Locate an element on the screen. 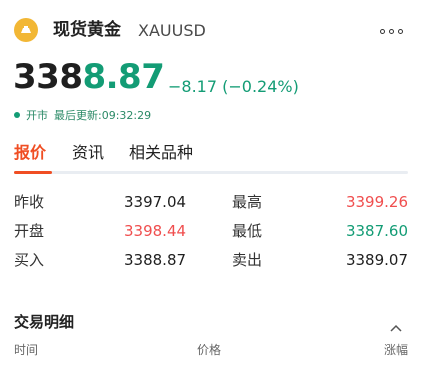 The height and width of the screenshot is (375, 422). gold-bar-icon is located at coordinates (26, 30).